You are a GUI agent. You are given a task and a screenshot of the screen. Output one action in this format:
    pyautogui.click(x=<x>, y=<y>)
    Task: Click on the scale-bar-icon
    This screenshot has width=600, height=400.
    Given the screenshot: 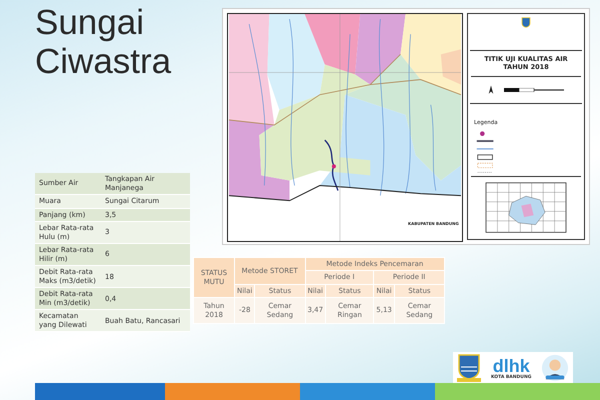 What is the action you would take?
    pyautogui.click(x=534, y=90)
    